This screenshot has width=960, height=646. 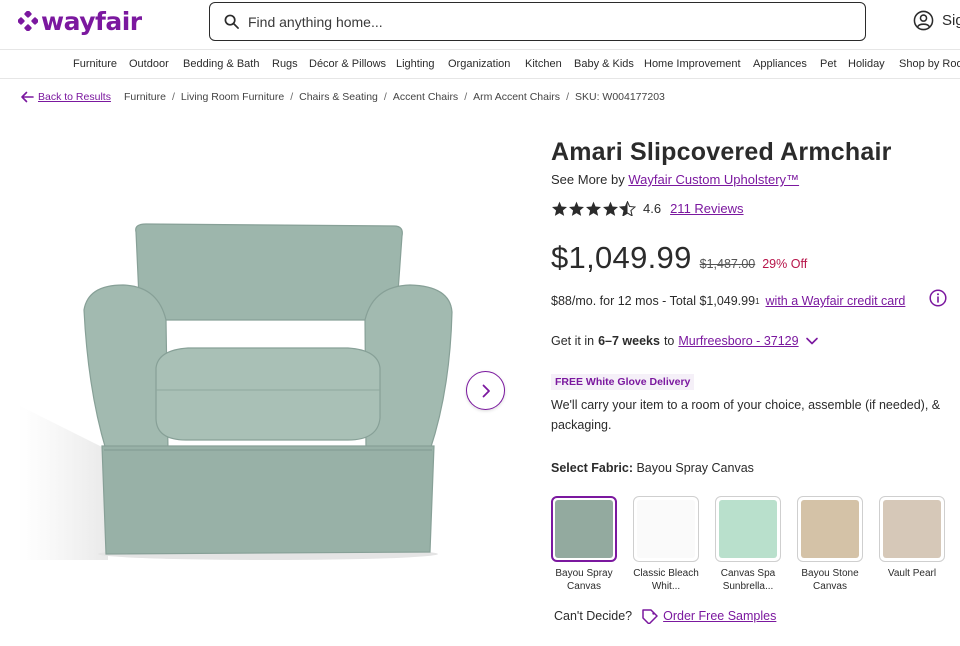 I want to click on product-rating: 4.6 211 Reviews, so click(x=647, y=208).